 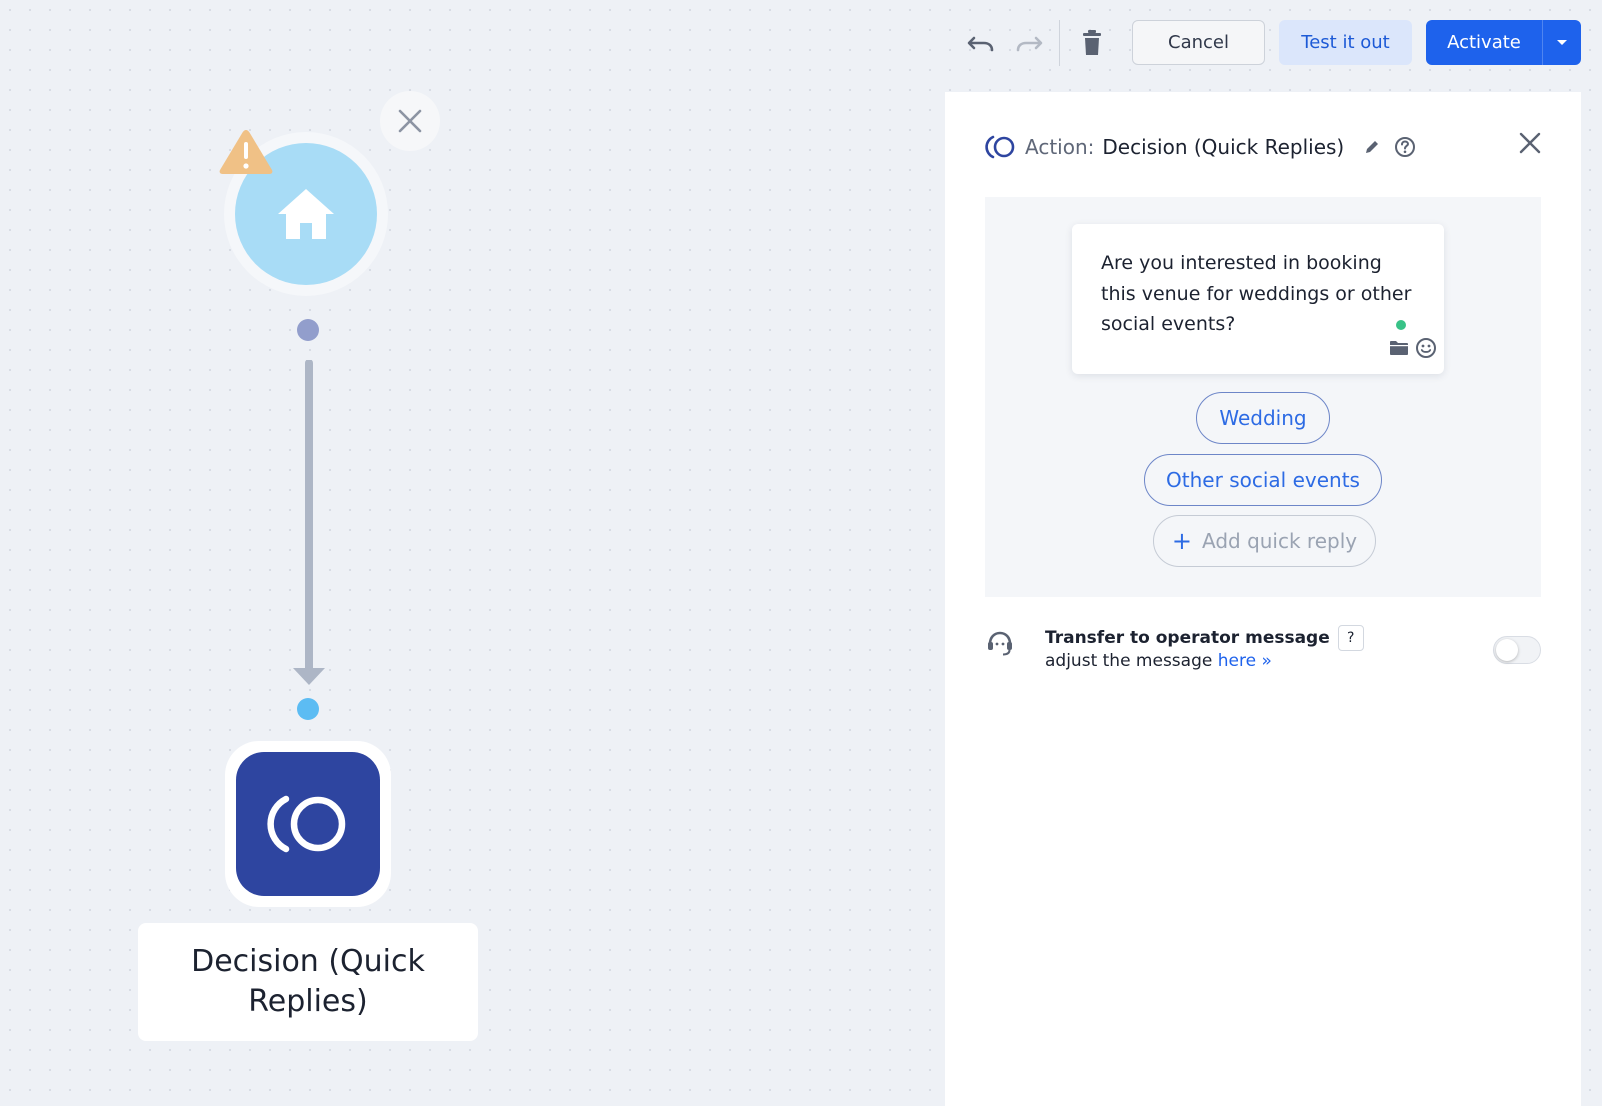 What do you see at coordinates (1263, 480) in the screenshot?
I see `quick-reply-button: Other social events` at bounding box center [1263, 480].